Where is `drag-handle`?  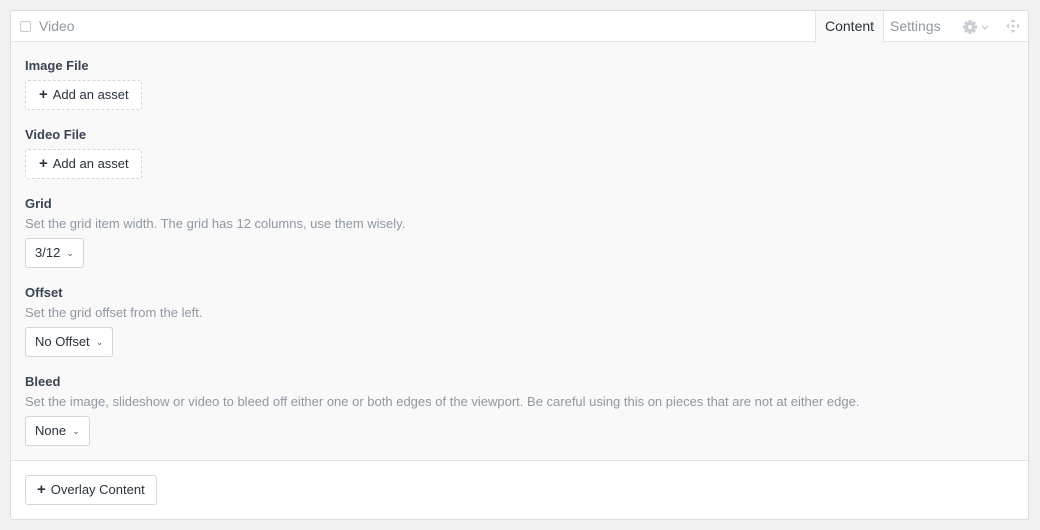 drag-handle is located at coordinates (1013, 26).